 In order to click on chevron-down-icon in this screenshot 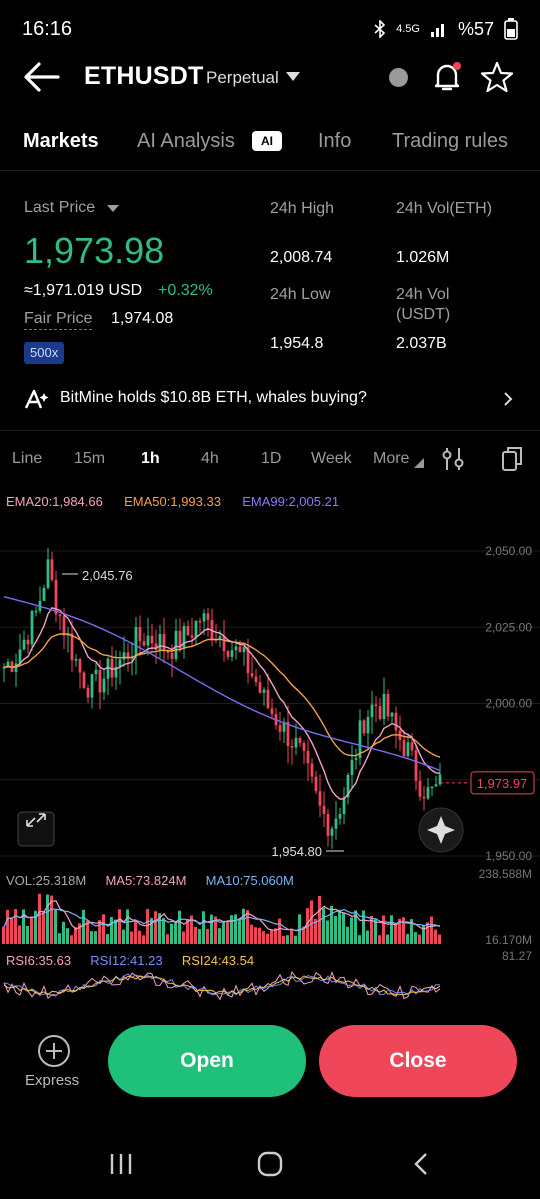, I will do `click(293, 76)`.